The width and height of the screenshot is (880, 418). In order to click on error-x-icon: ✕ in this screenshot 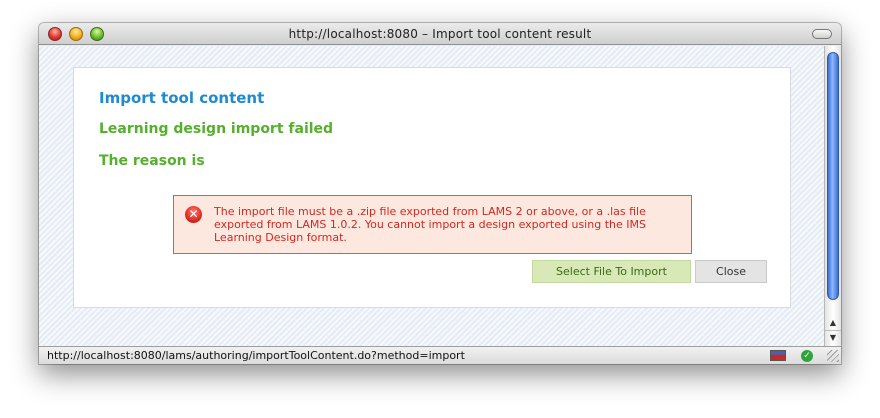, I will do `click(193, 214)`.